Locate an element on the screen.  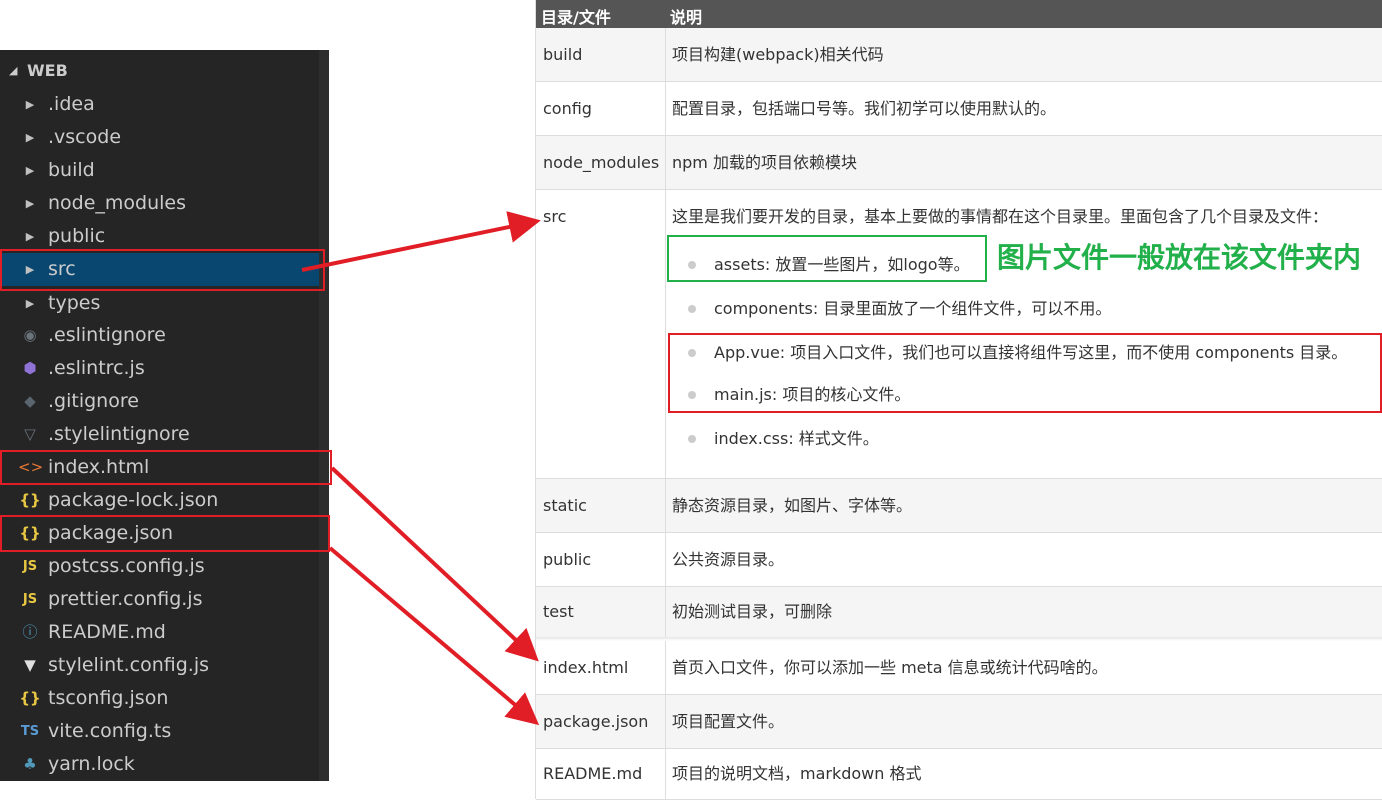
chevron-down-icon: ◢ is located at coordinates (13, 70).